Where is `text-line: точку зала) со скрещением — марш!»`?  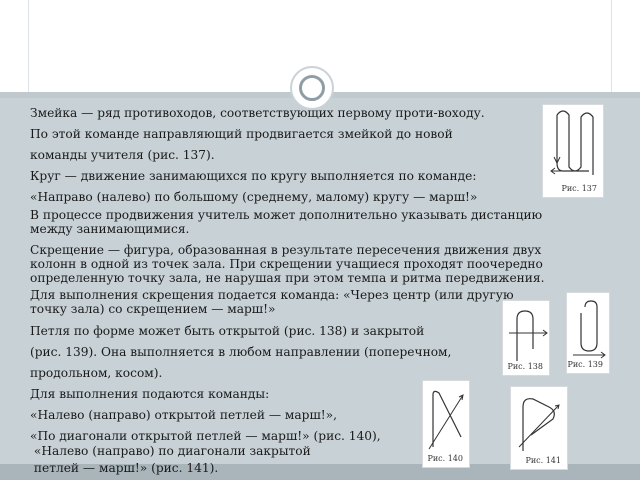
text-line: точку зала) со скрещением — марш!» is located at coordinates (153, 309).